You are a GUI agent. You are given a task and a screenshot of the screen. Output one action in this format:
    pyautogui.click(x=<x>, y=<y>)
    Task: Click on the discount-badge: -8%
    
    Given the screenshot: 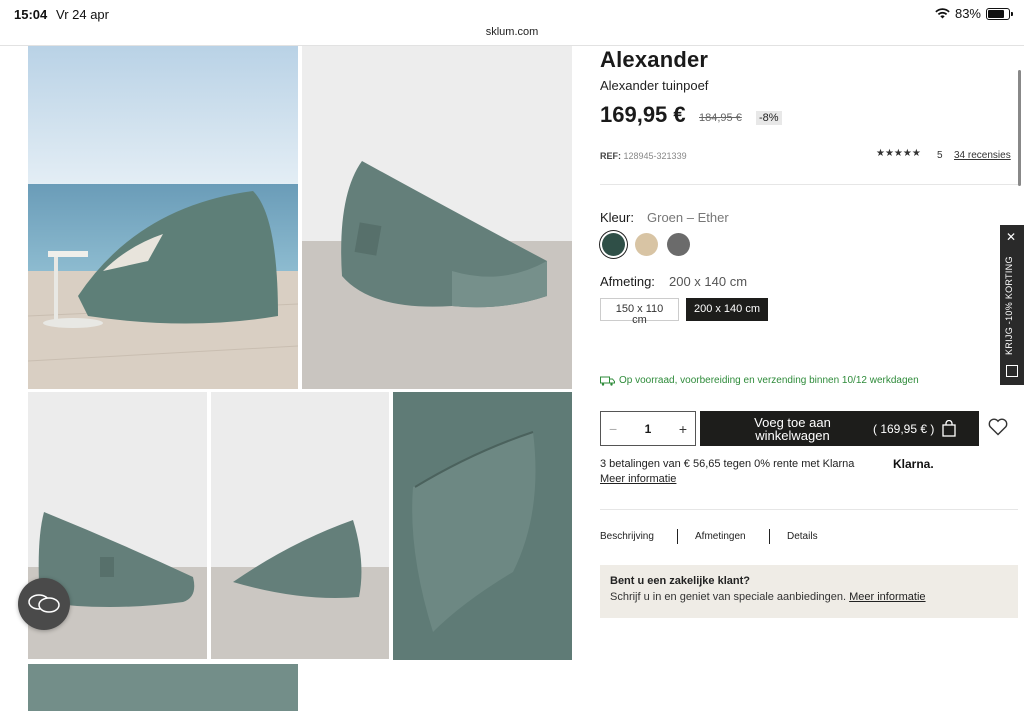 What is the action you would take?
    pyautogui.click(x=769, y=118)
    